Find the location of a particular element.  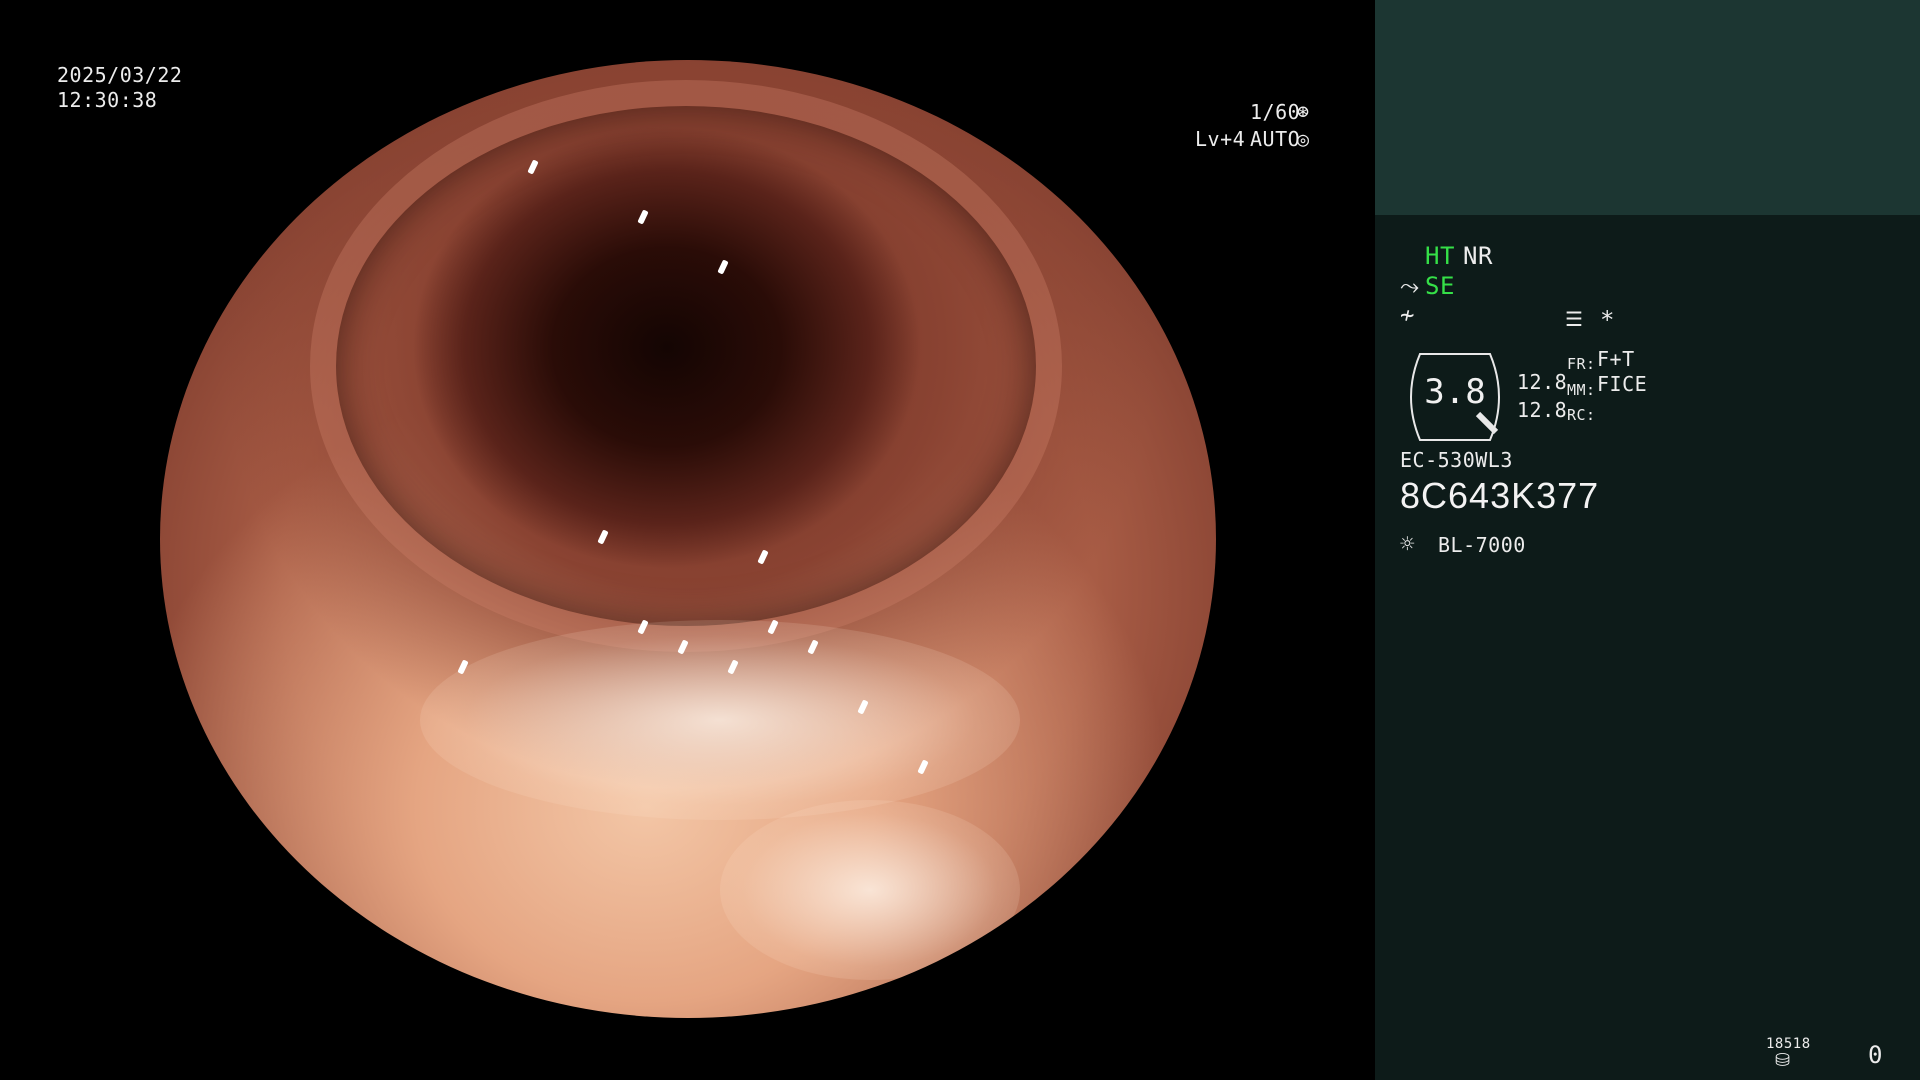

shutter-icon: ⊛ is located at coordinates (1303, 111).